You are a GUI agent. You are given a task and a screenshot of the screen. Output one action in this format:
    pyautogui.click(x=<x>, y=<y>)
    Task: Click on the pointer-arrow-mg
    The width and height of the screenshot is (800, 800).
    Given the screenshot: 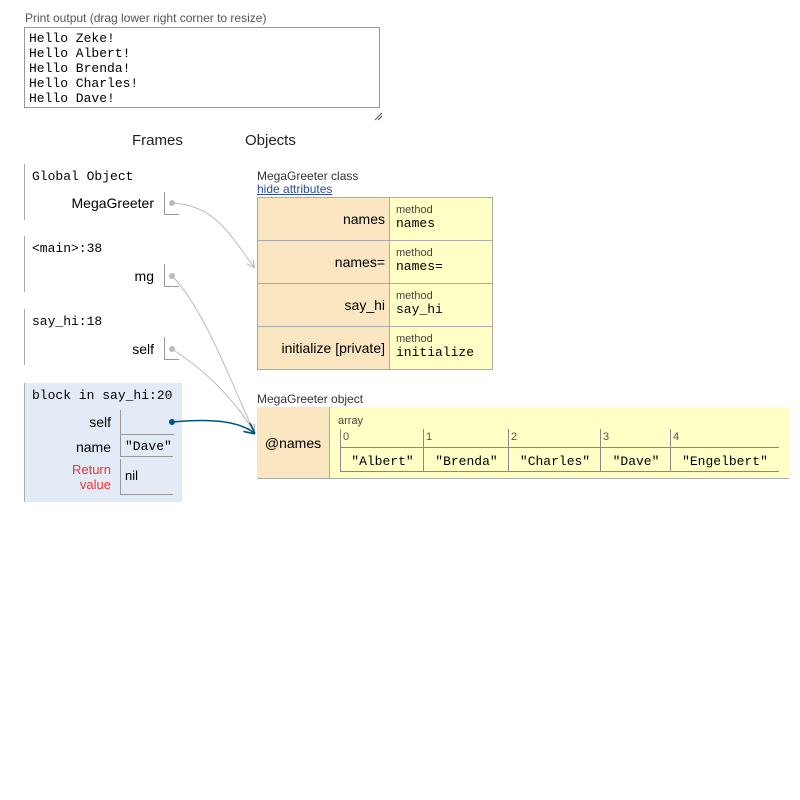 What is the action you would take?
    pyautogui.click(x=212, y=353)
    